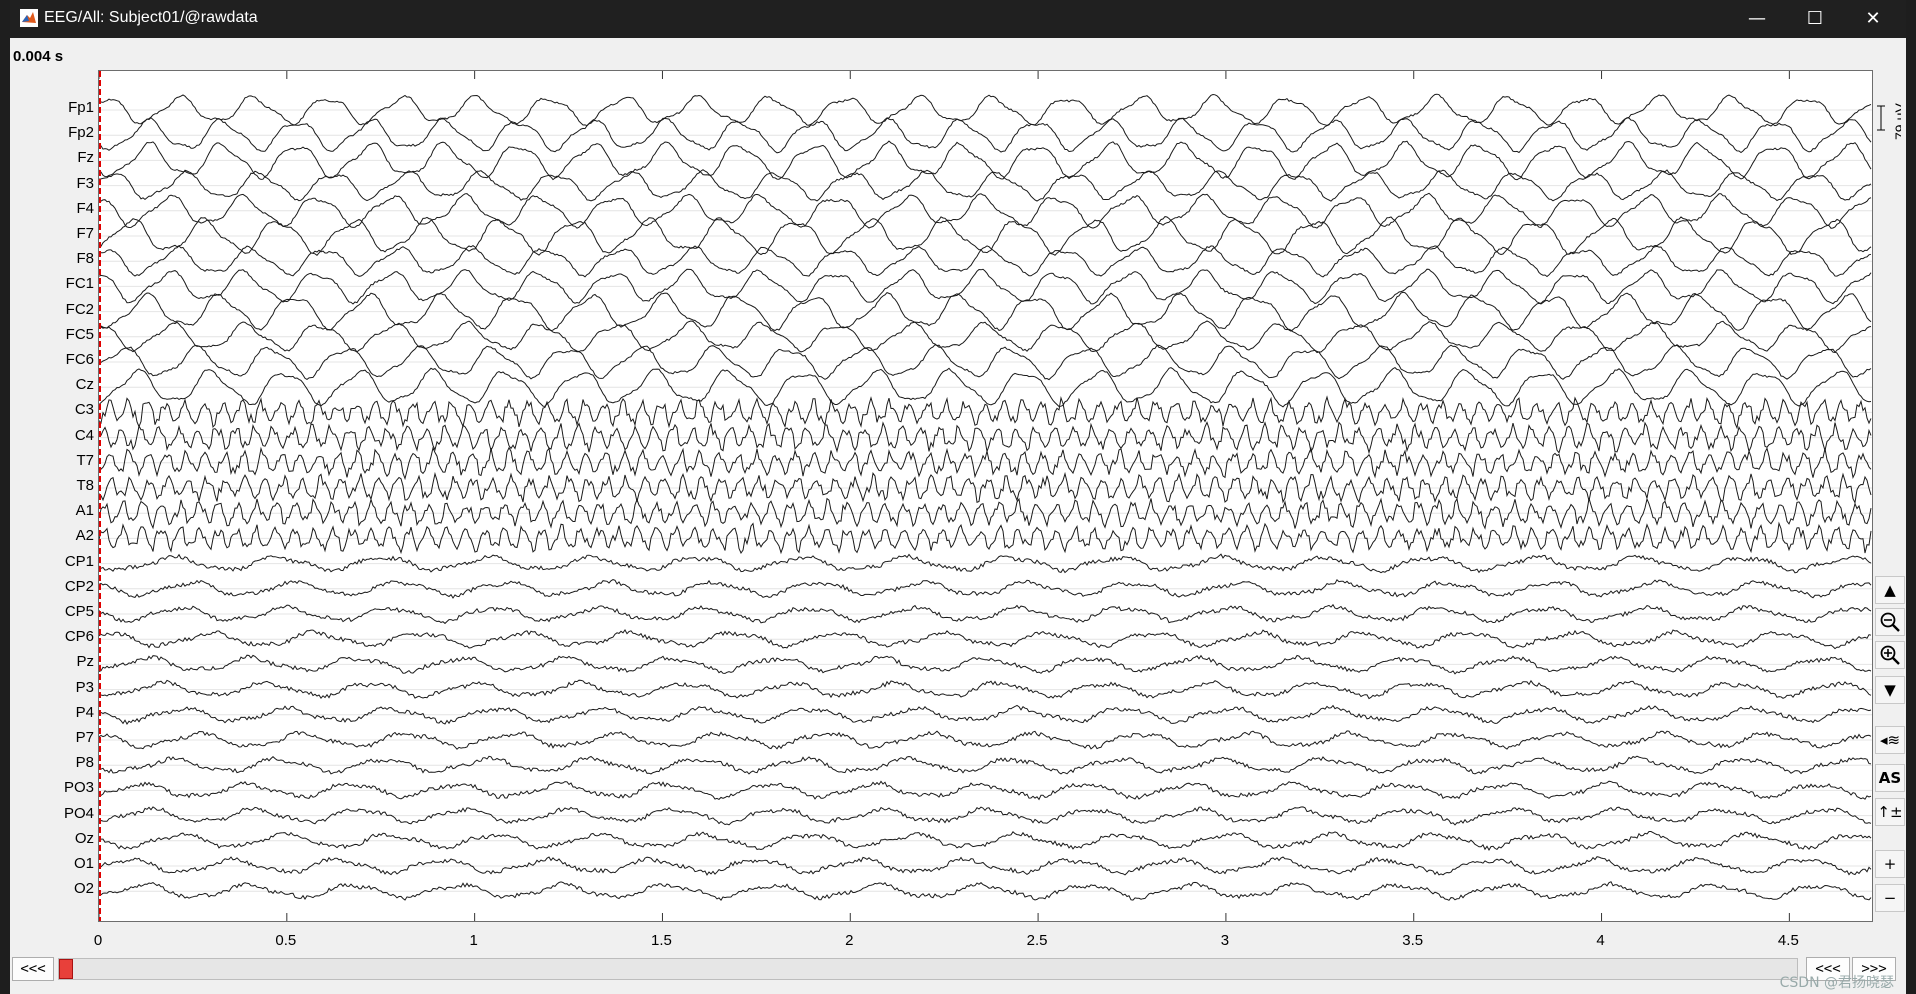  I want to click on amplitude-scale-indicator: 79 μV, so click(1889, 121).